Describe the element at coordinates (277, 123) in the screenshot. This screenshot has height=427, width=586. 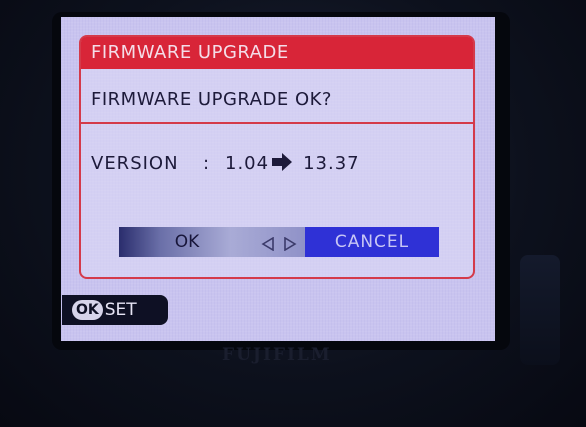
I see `divider` at that location.